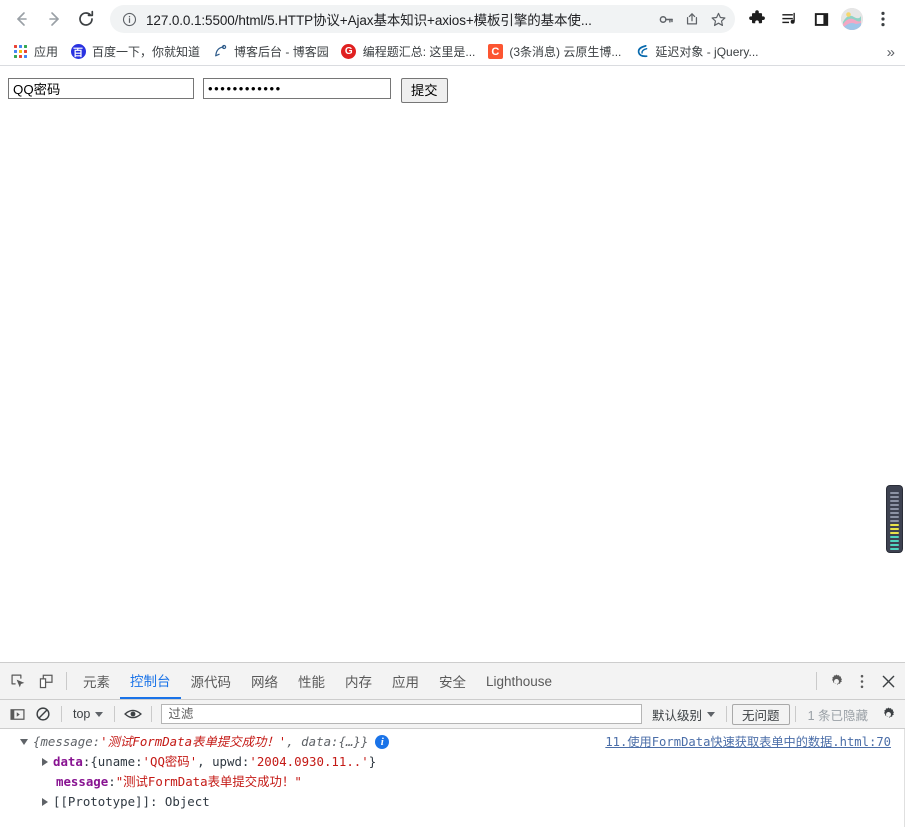 This screenshot has width=905, height=827. I want to click on tab-console: 控制台, so click(150, 681).